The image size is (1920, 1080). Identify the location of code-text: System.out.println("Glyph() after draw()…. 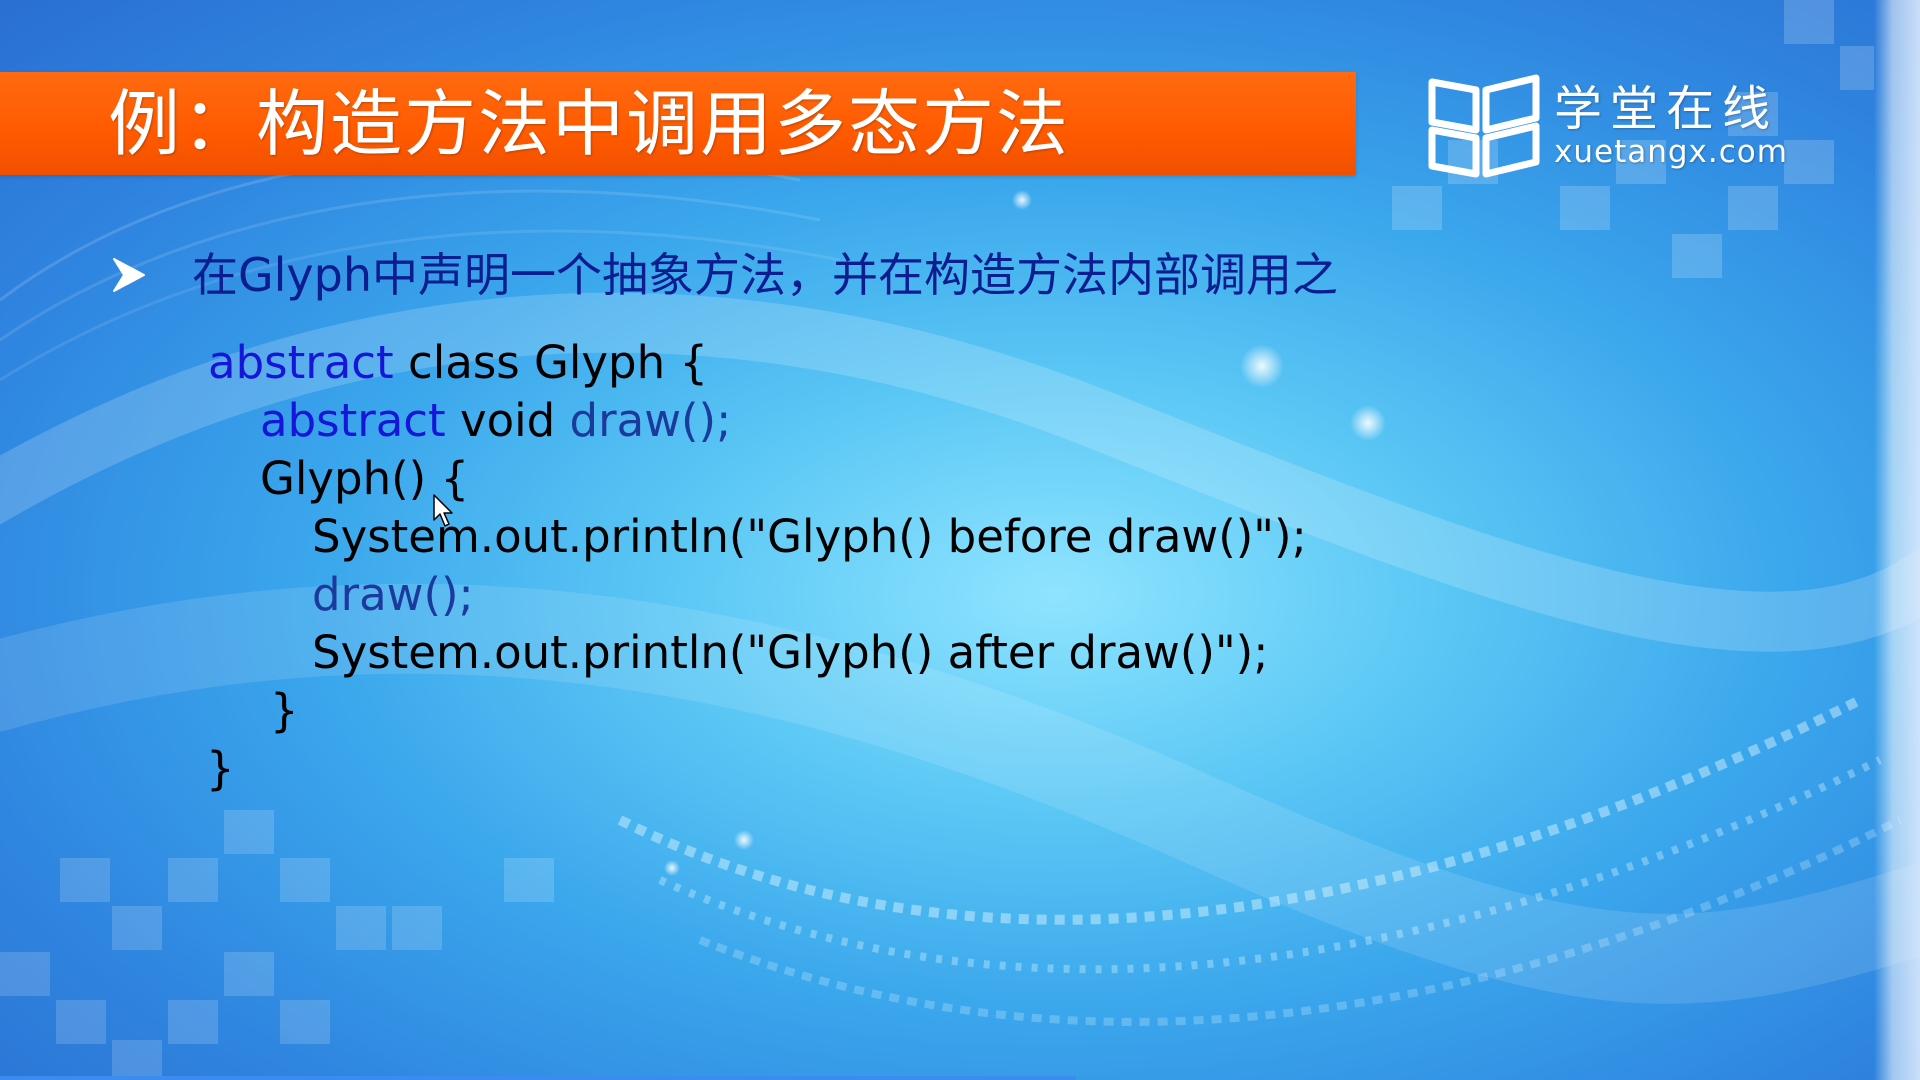
(790, 652).